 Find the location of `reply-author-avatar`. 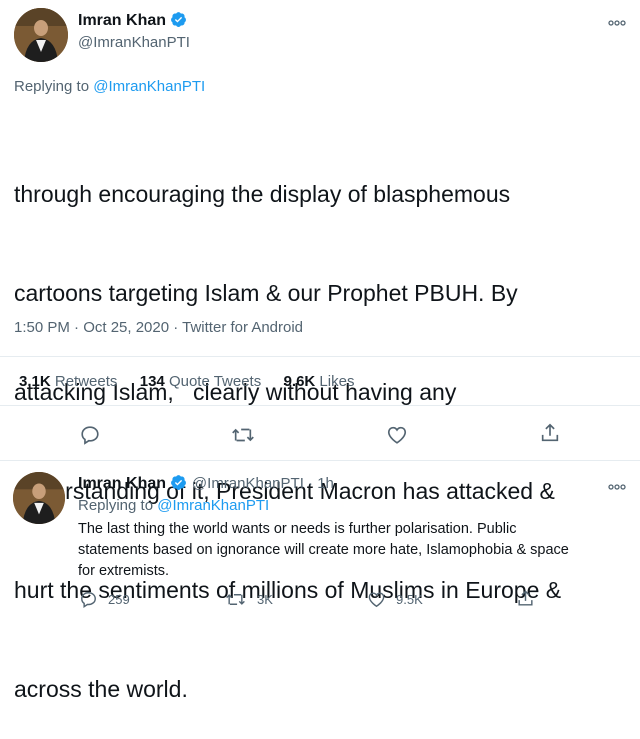

reply-author-avatar is located at coordinates (39, 498).